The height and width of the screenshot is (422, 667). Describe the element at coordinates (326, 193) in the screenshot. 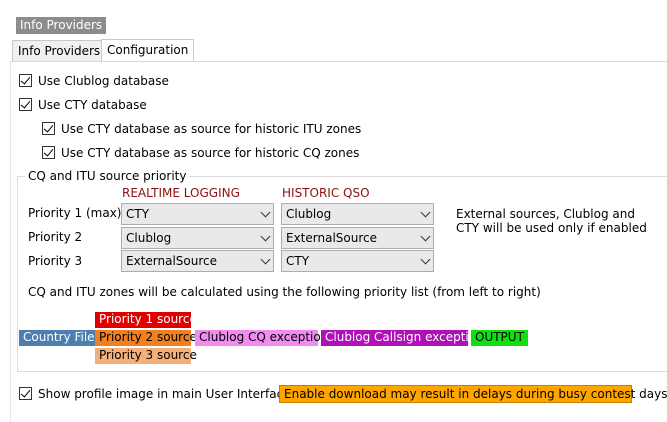

I see `historic-heading: HISTORIC QSO` at that location.